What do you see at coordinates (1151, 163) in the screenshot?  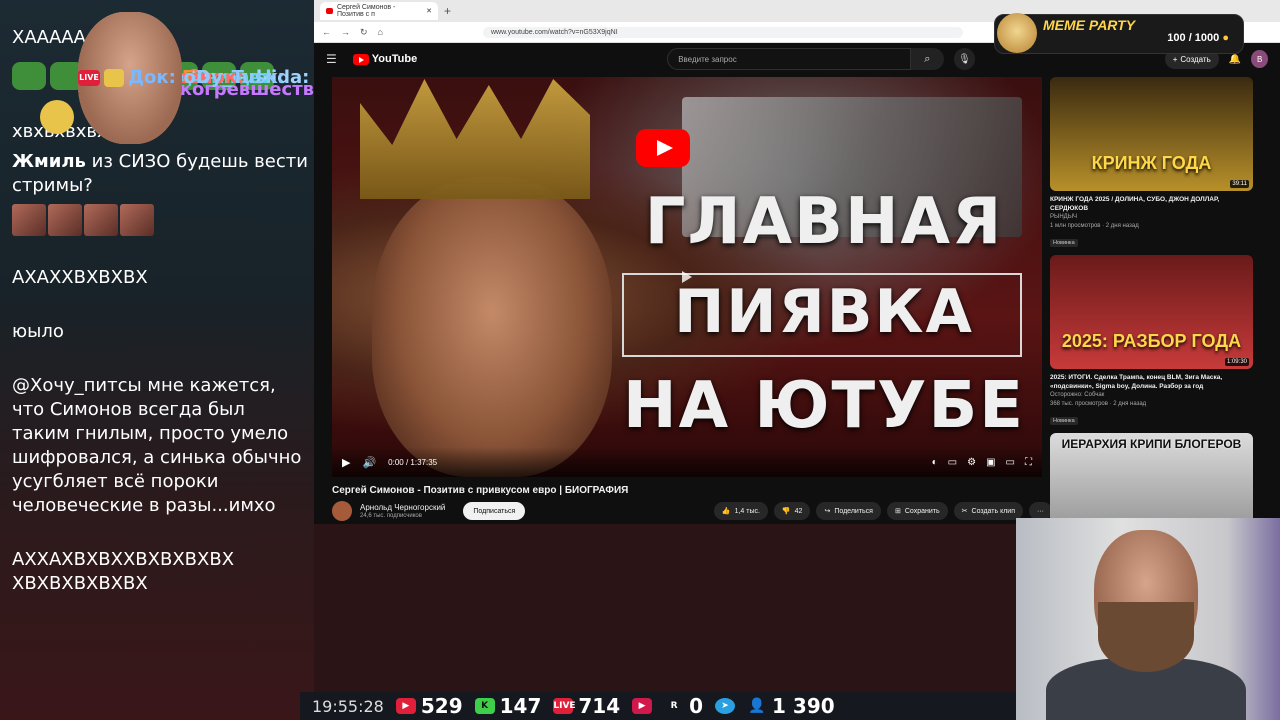 I see `thumbnail-overlay-text: КРИНЖ ГОДА` at bounding box center [1151, 163].